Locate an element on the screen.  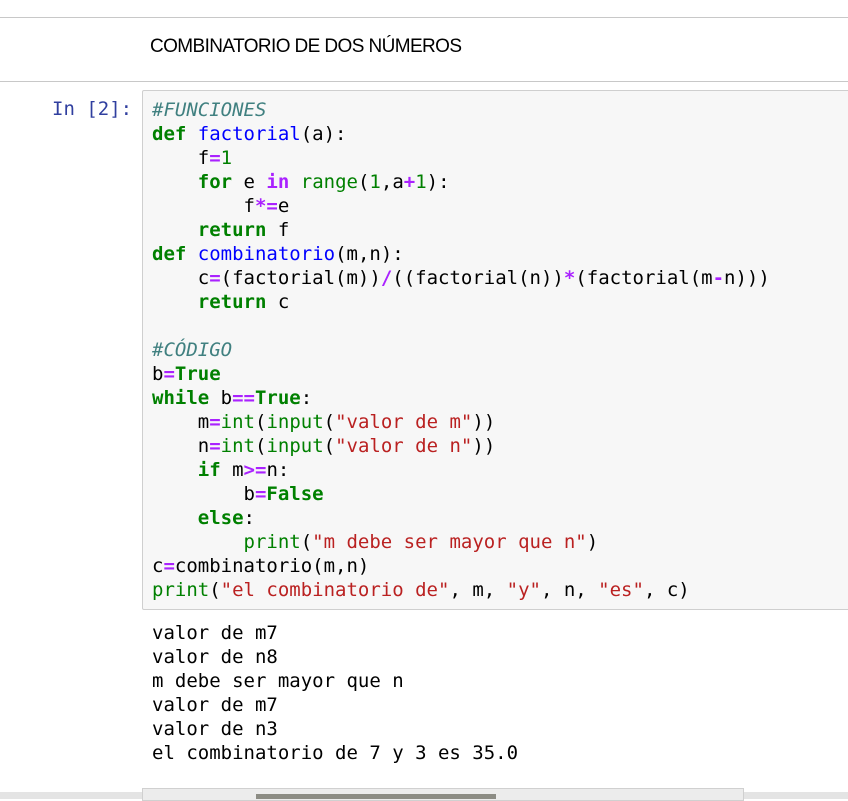
output-line: el combinatorio de 7 y 3 es 35.0 is located at coordinates (335, 753).